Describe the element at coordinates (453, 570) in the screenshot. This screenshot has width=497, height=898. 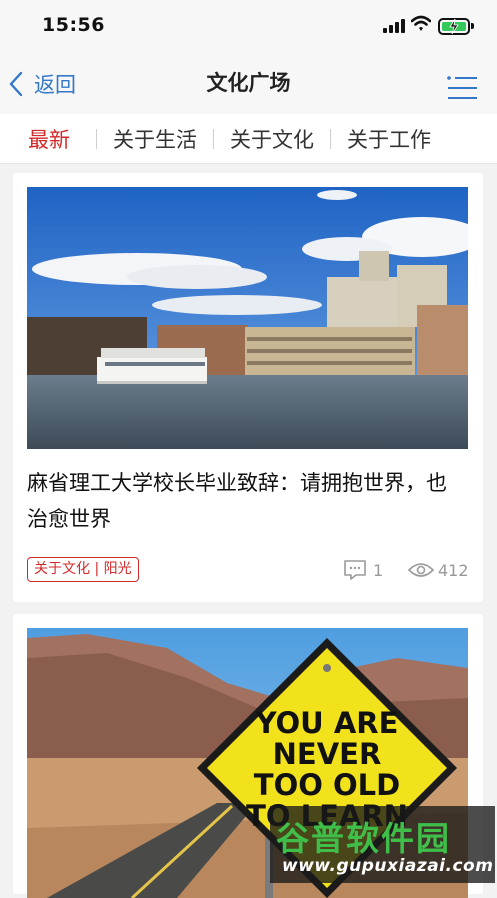
I see `view-count: 412` at that location.